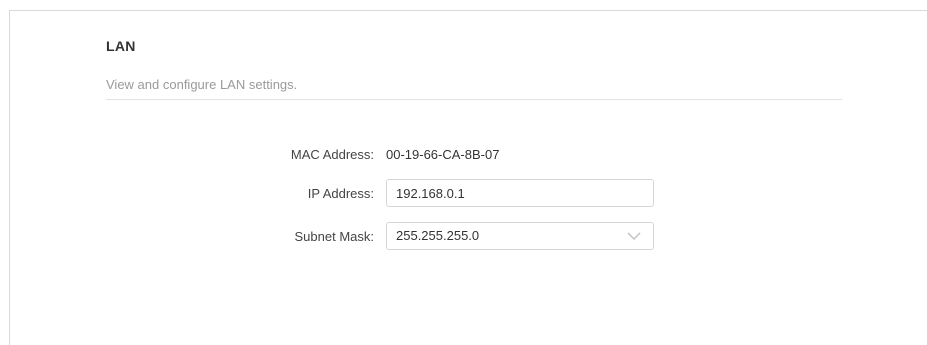 This screenshot has width=927, height=345. I want to click on subnet-mask-select: 255.255.255.0, so click(520, 236).